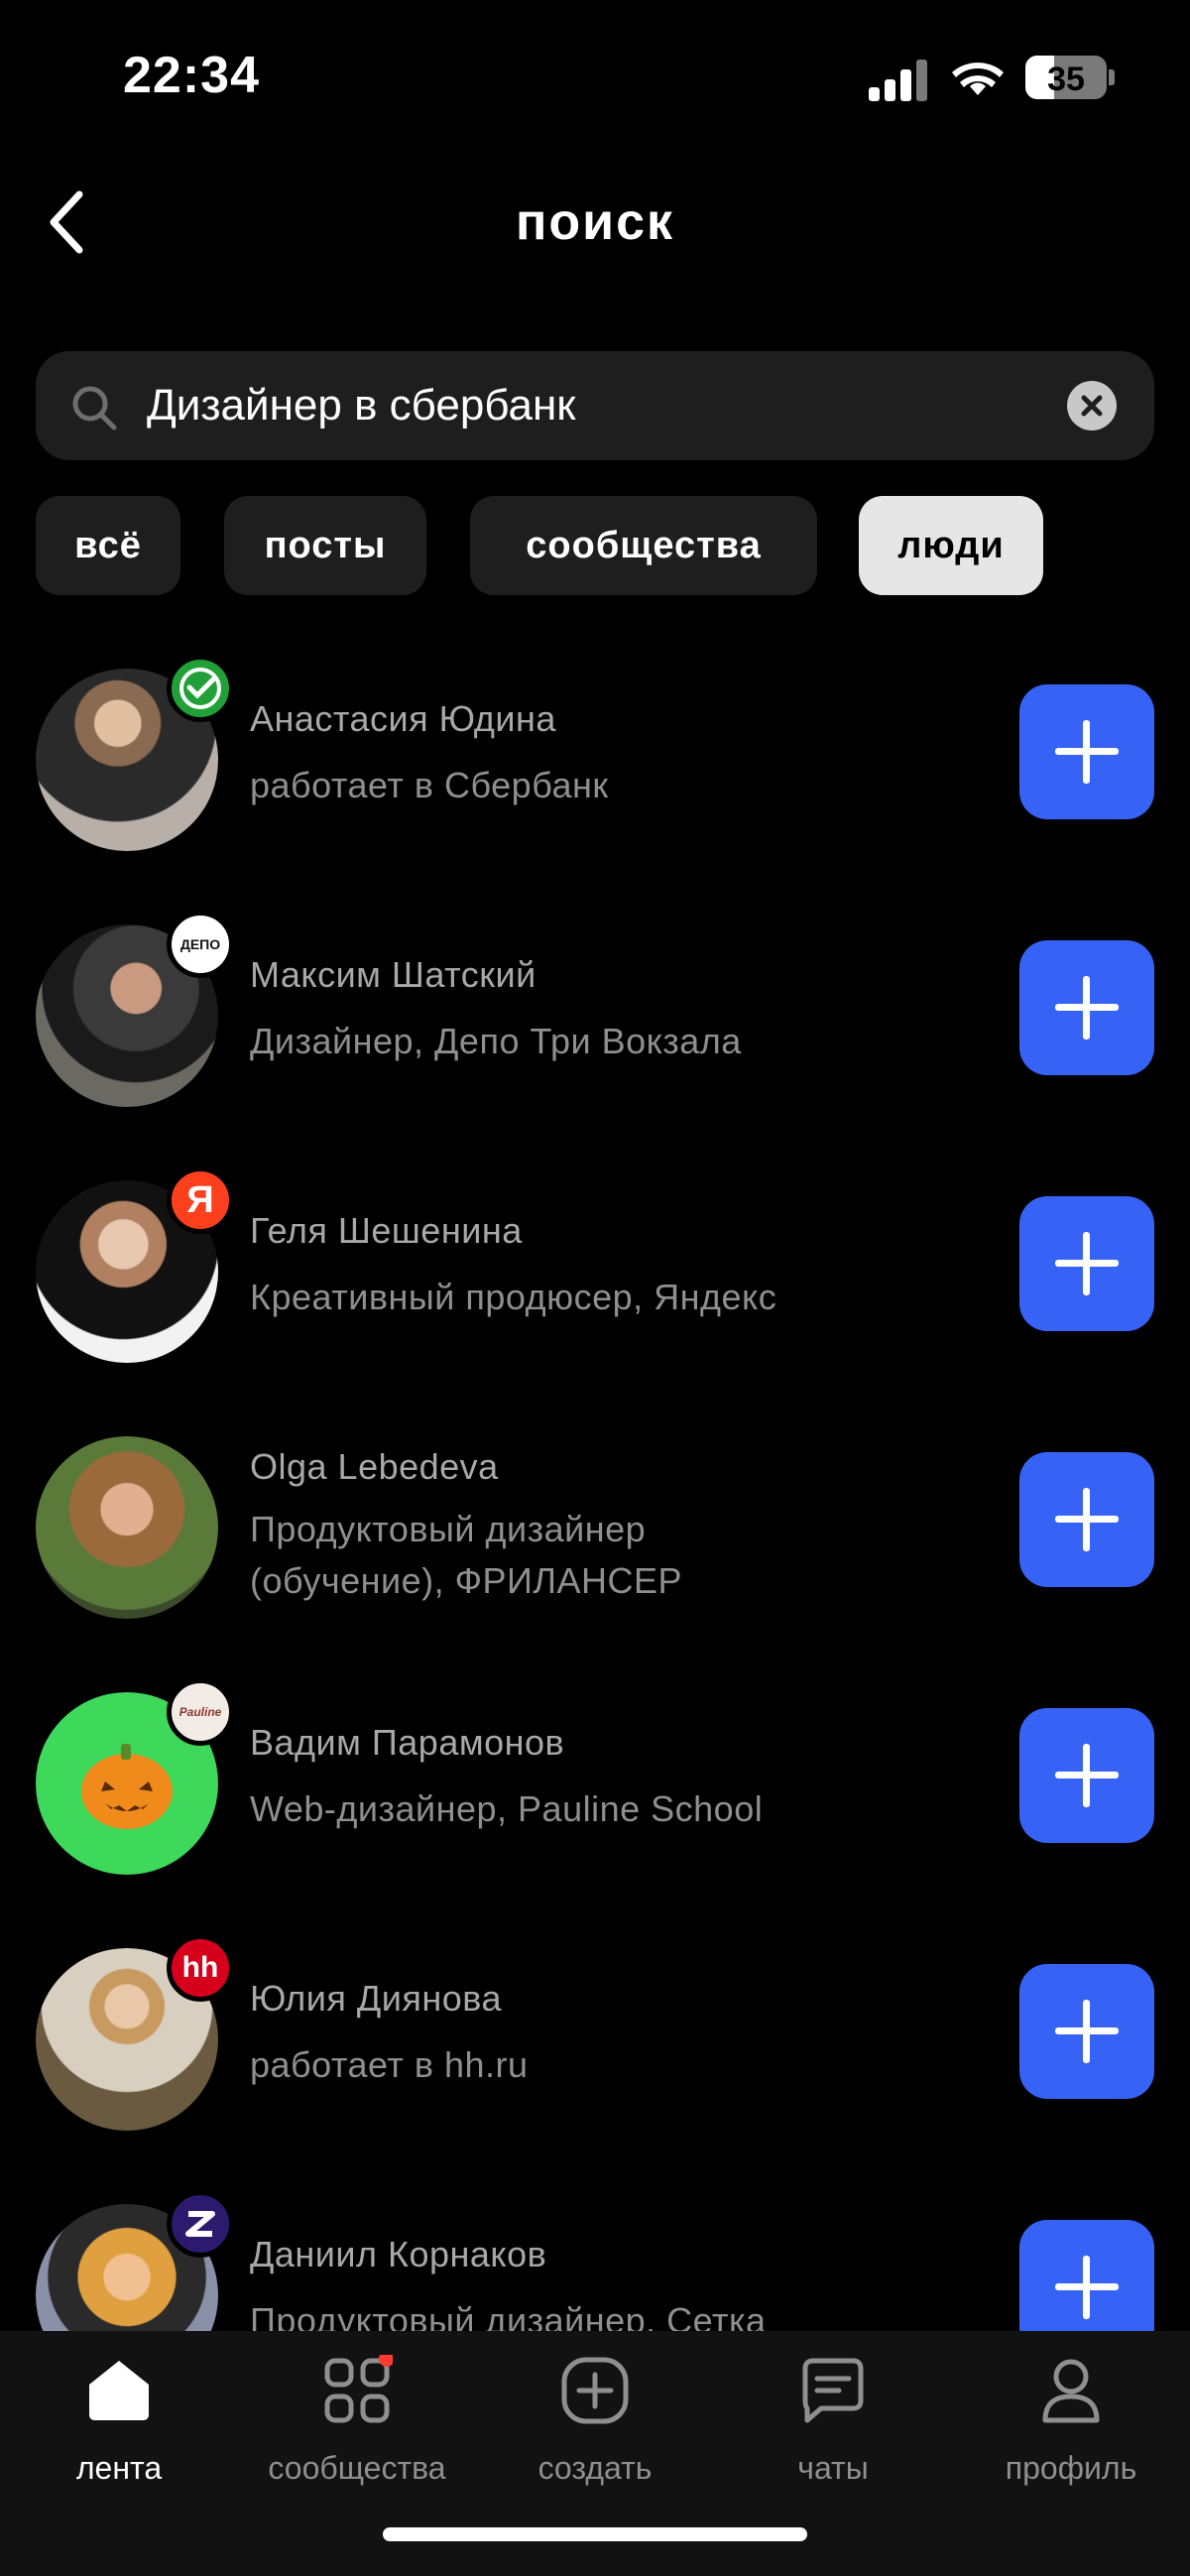  I want to click on setka-logo-icon, so click(200, 2224).